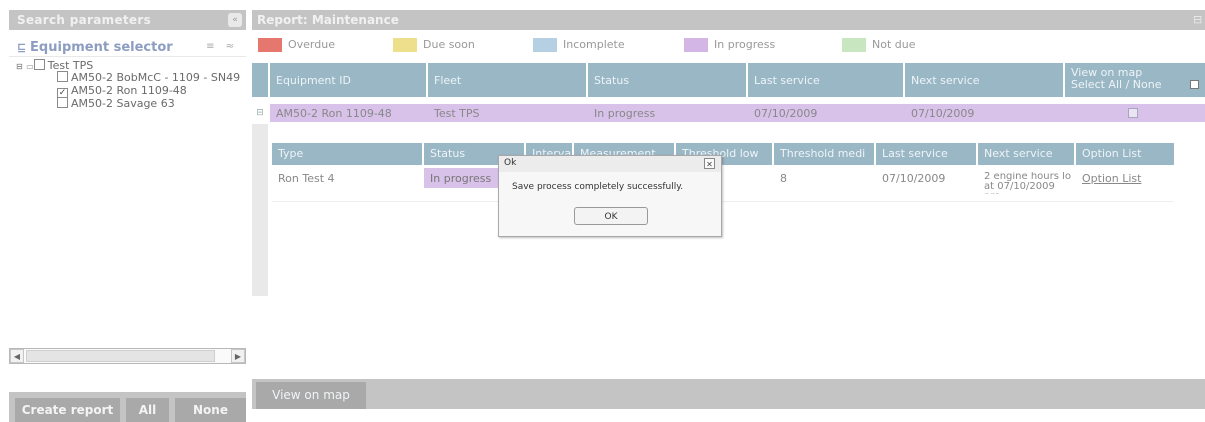 The width and height of the screenshot is (1205, 422). What do you see at coordinates (1133, 113) in the screenshot?
I see `row-map-checkbox` at bounding box center [1133, 113].